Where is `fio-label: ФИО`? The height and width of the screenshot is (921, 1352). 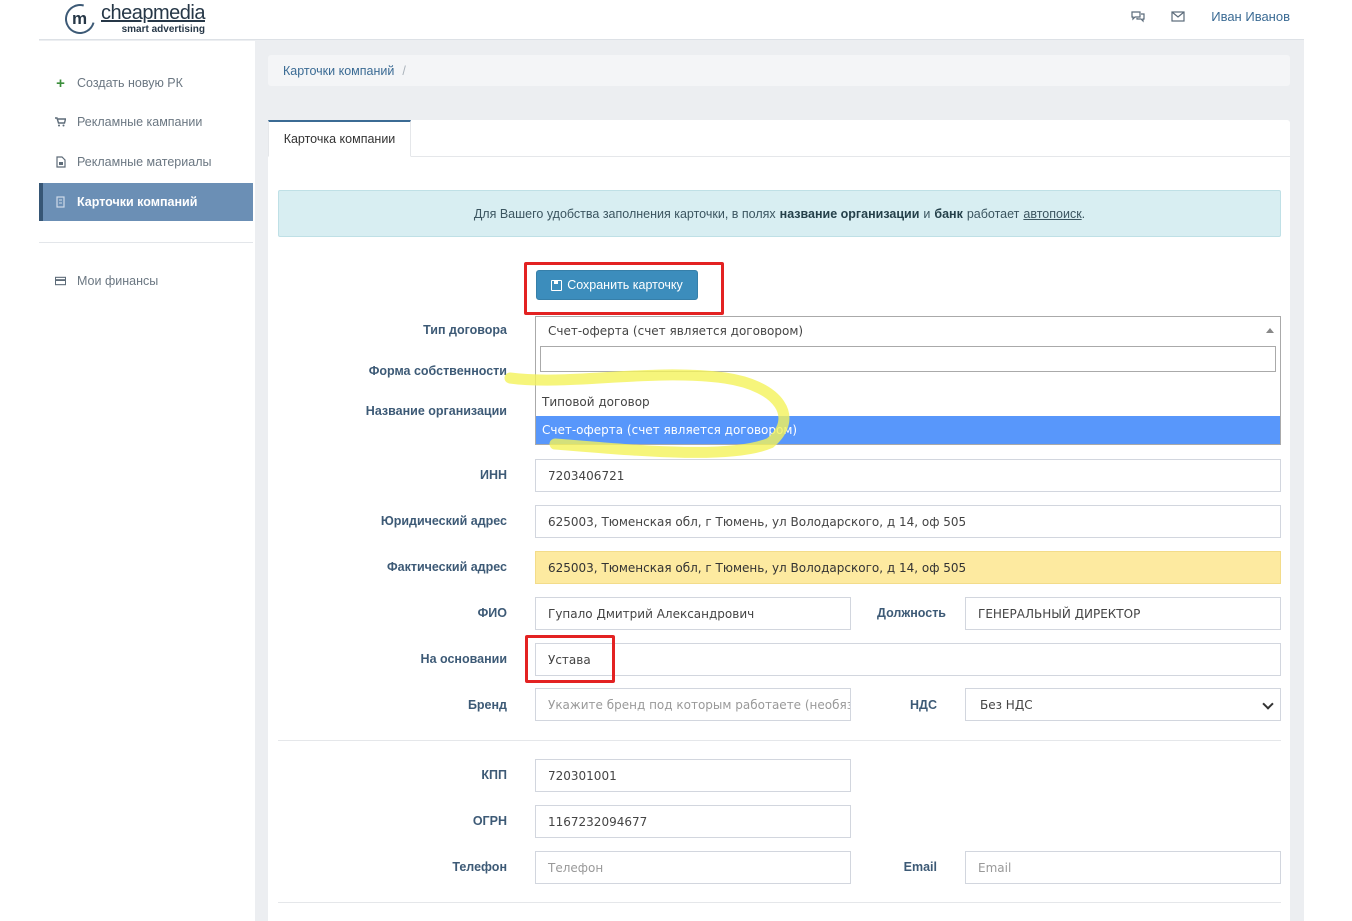 fio-label: ФИО is located at coordinates (492, 613).